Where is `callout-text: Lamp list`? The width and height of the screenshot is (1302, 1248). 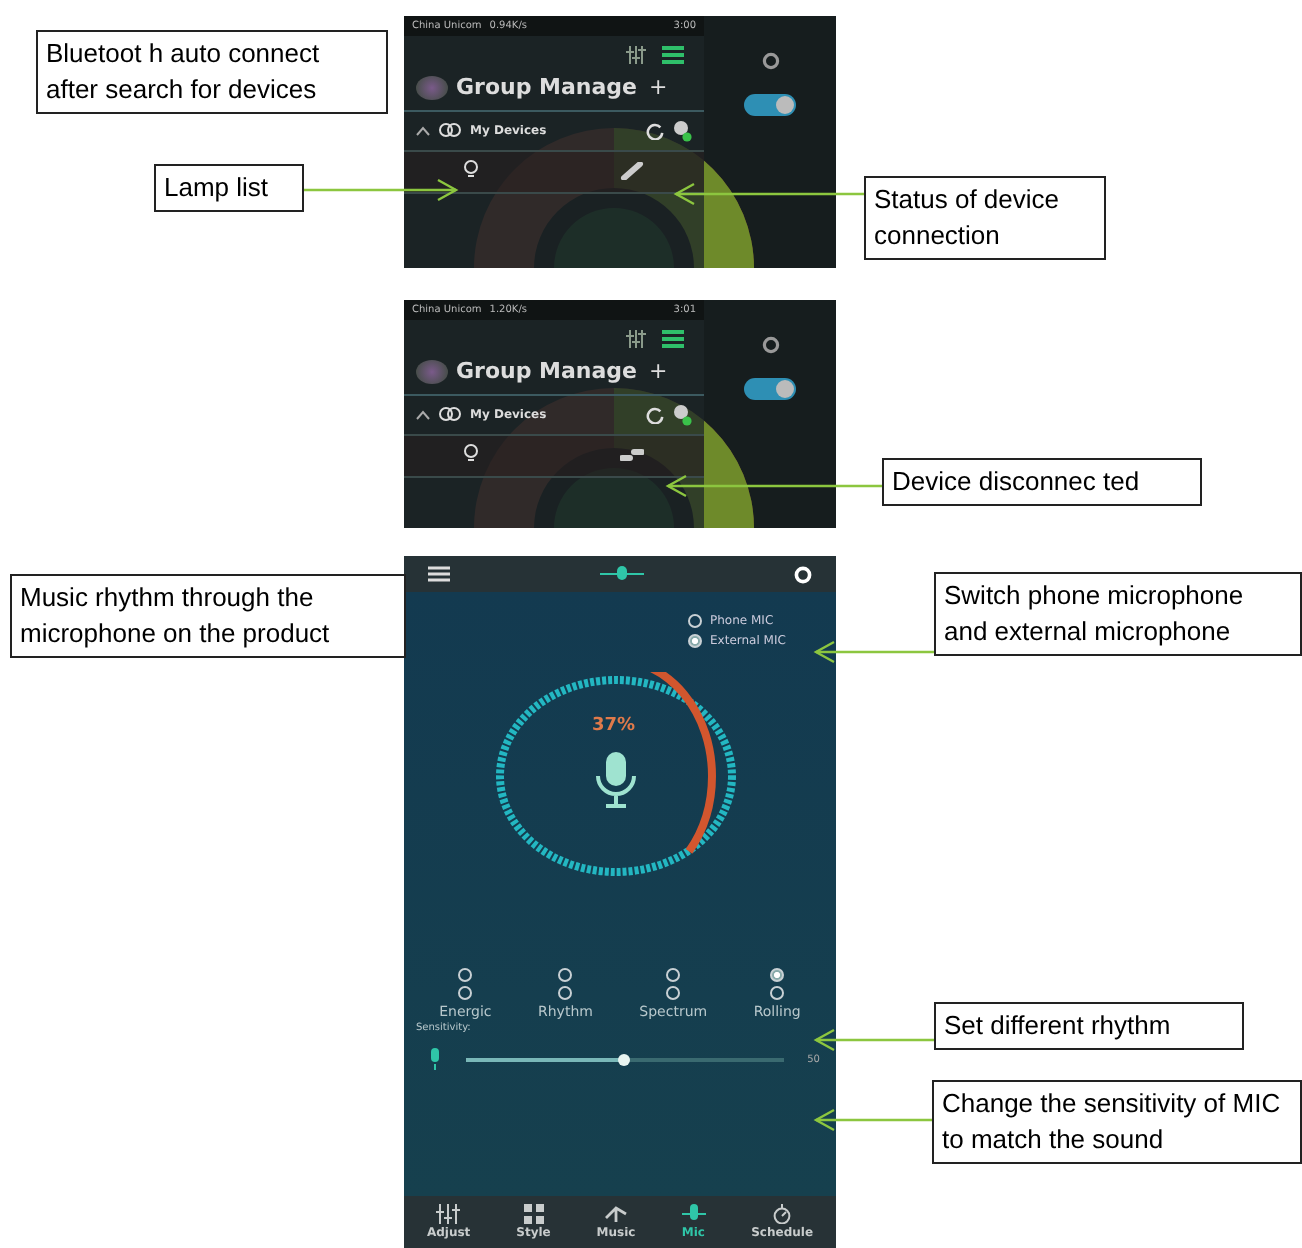
callout-text: Lamp list is located at coordinates (229, 188).